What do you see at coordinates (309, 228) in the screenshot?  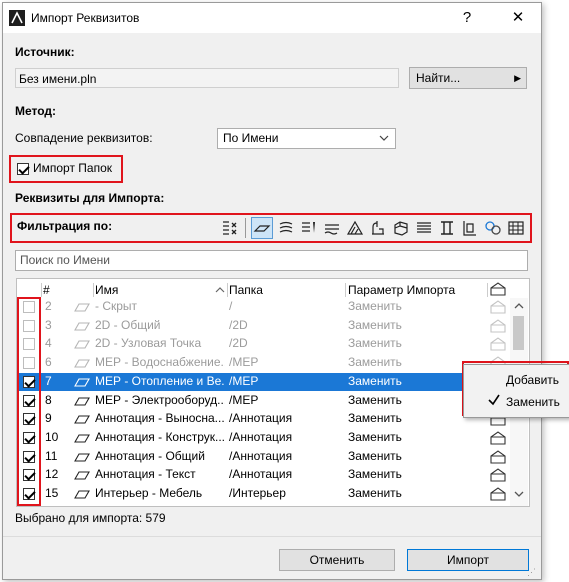 I see `line-types-icon` at bounding box center [309, 228].